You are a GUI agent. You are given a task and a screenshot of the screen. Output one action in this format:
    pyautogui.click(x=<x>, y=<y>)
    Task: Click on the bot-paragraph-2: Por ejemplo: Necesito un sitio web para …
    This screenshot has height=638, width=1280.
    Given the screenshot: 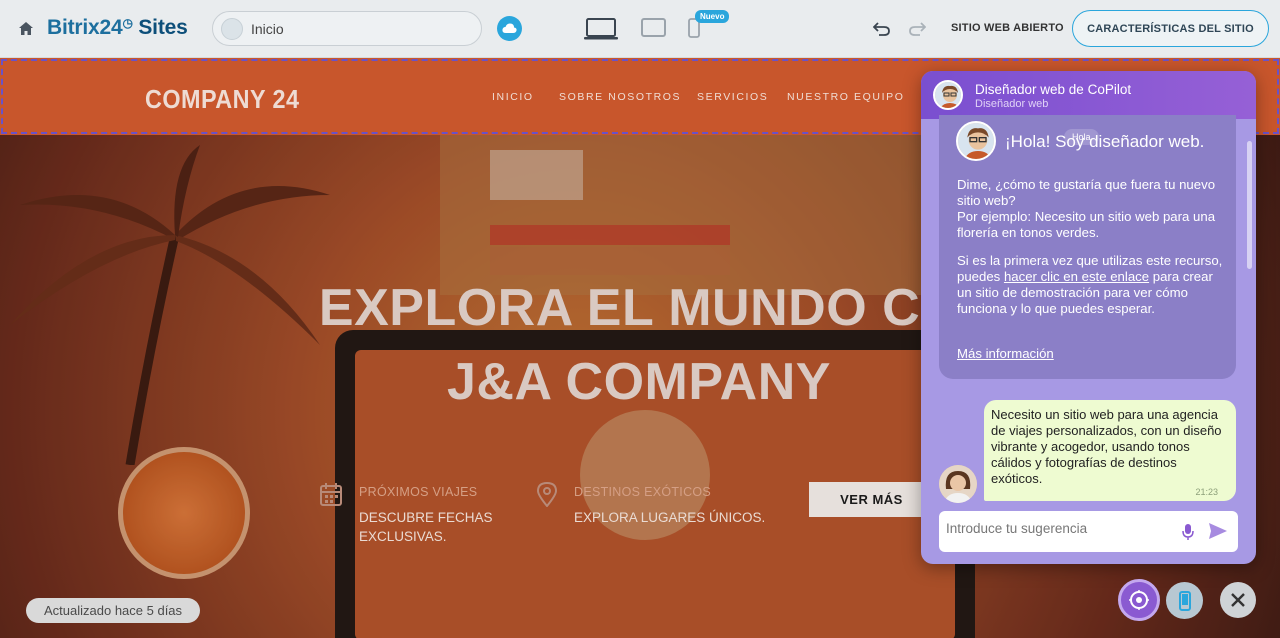 What is the action you would take?
    pyautogui.click(x=1086, y=224)
    